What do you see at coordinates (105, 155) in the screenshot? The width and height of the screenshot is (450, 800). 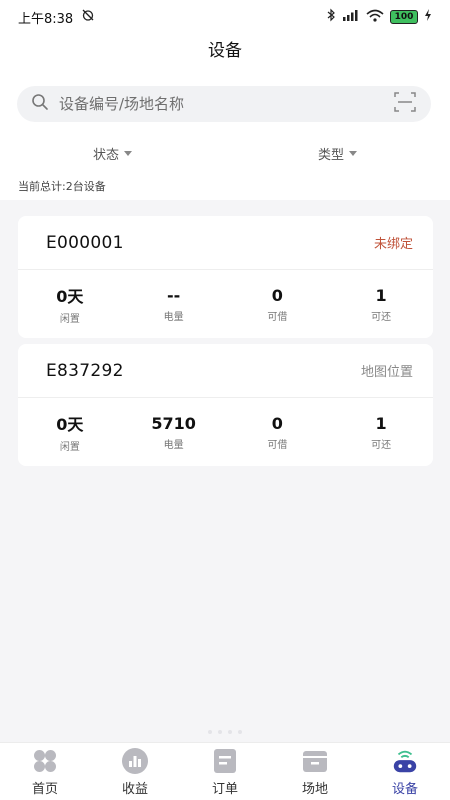 I see `status-filter-label: 状态` at bounding box center [105, 155].